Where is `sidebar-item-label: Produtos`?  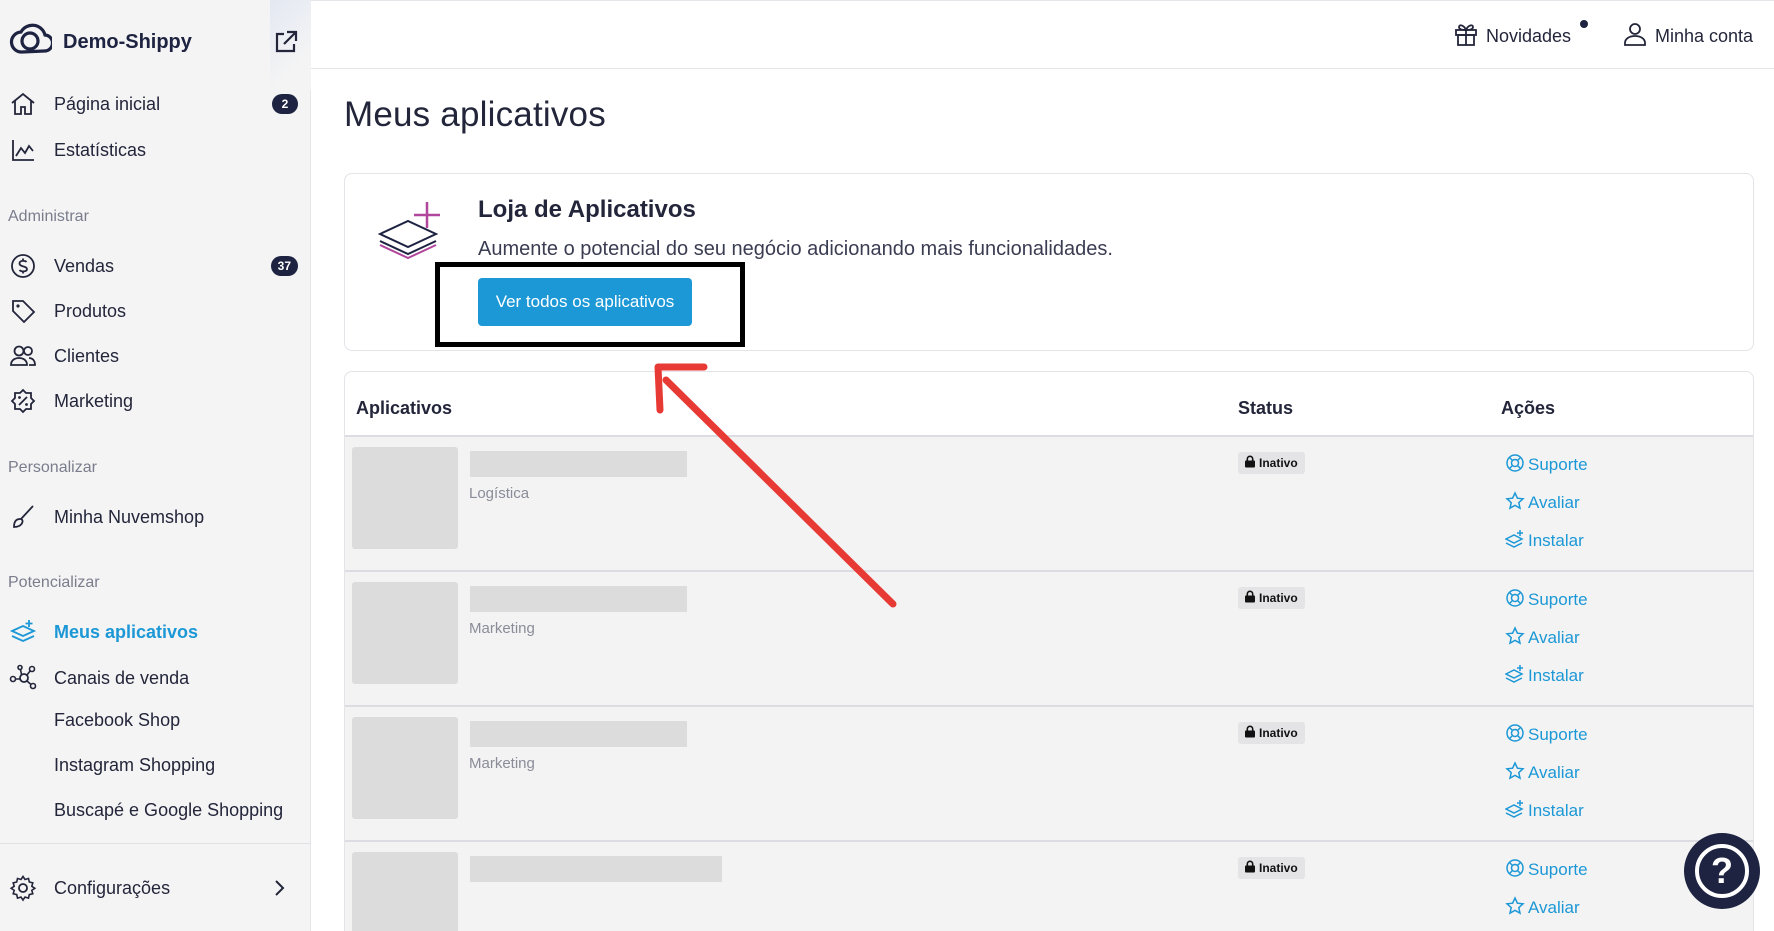
sidebar-item-label: Produtos is located at coordinates (90, 310).